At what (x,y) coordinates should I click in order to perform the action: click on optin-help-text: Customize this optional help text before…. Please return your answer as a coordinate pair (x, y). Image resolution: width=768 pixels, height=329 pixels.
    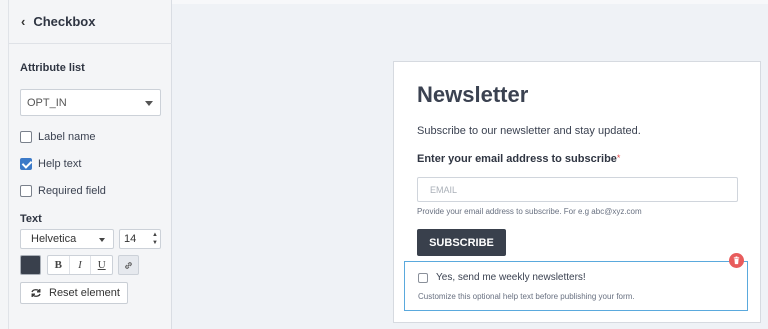
    Looking at the image, I should click on (526, 296).